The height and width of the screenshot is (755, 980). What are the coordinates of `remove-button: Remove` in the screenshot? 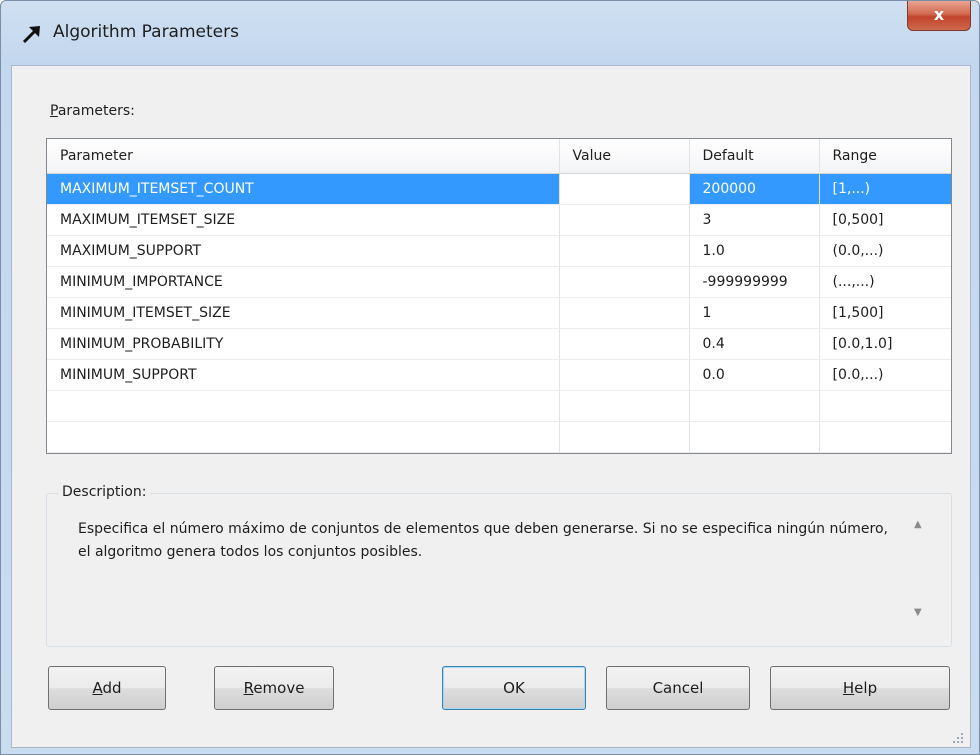 It's located at (274, 688).